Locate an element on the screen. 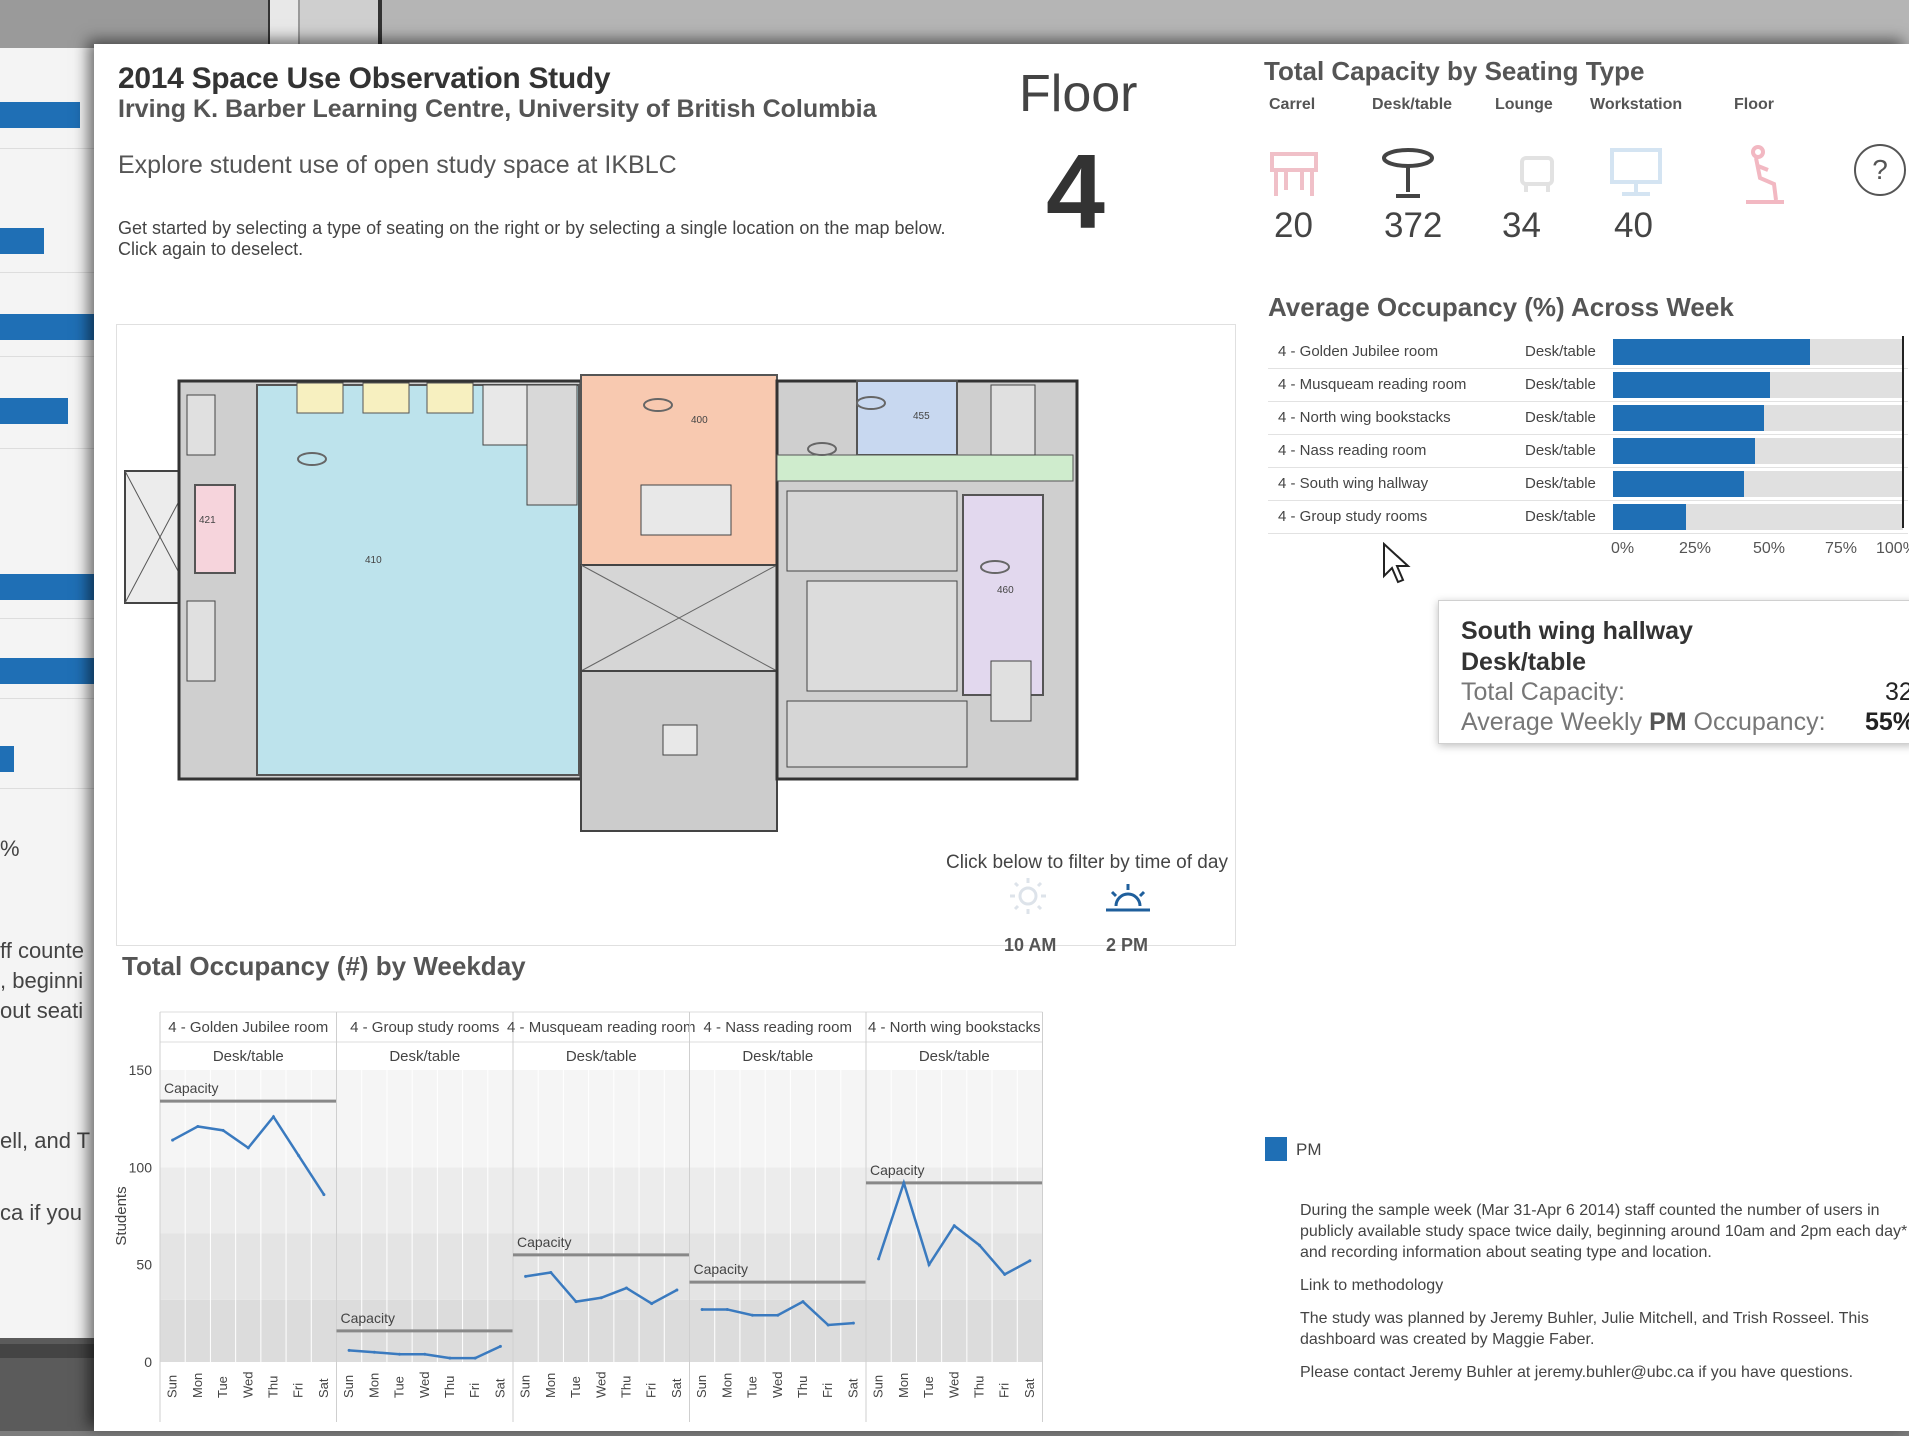 The width and height of the screenshot is (1909, 1436). capacity-value: 40 is located at coordinates (1633, 225).